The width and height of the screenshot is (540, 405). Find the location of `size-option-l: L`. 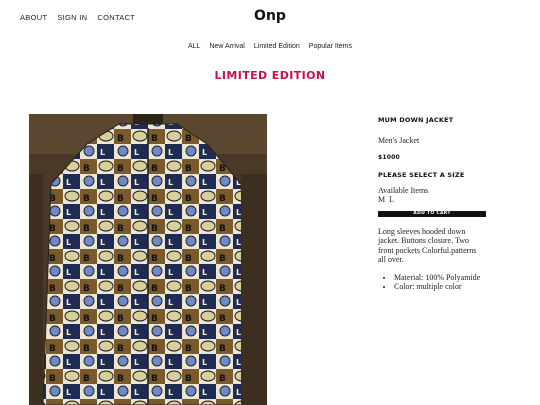

size-option-l: L is located at coordinates (391, 200).